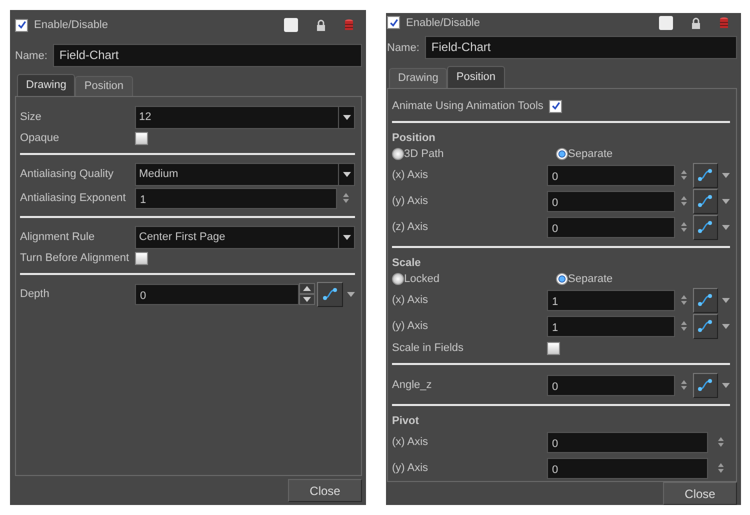 The width and height of the screenshot is (750, 515). Describe the element at coordinates (412, 385) in the screenshot. I see `field-label: Angle_z` at that location.